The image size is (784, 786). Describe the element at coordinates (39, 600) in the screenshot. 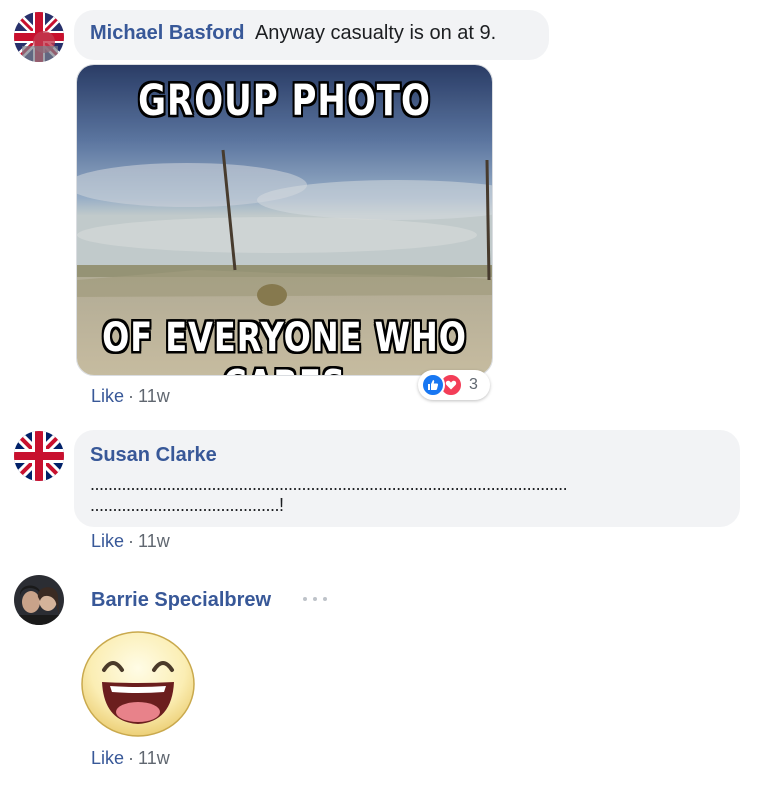

I see `avatar-barrie-specialbrew` at that location.